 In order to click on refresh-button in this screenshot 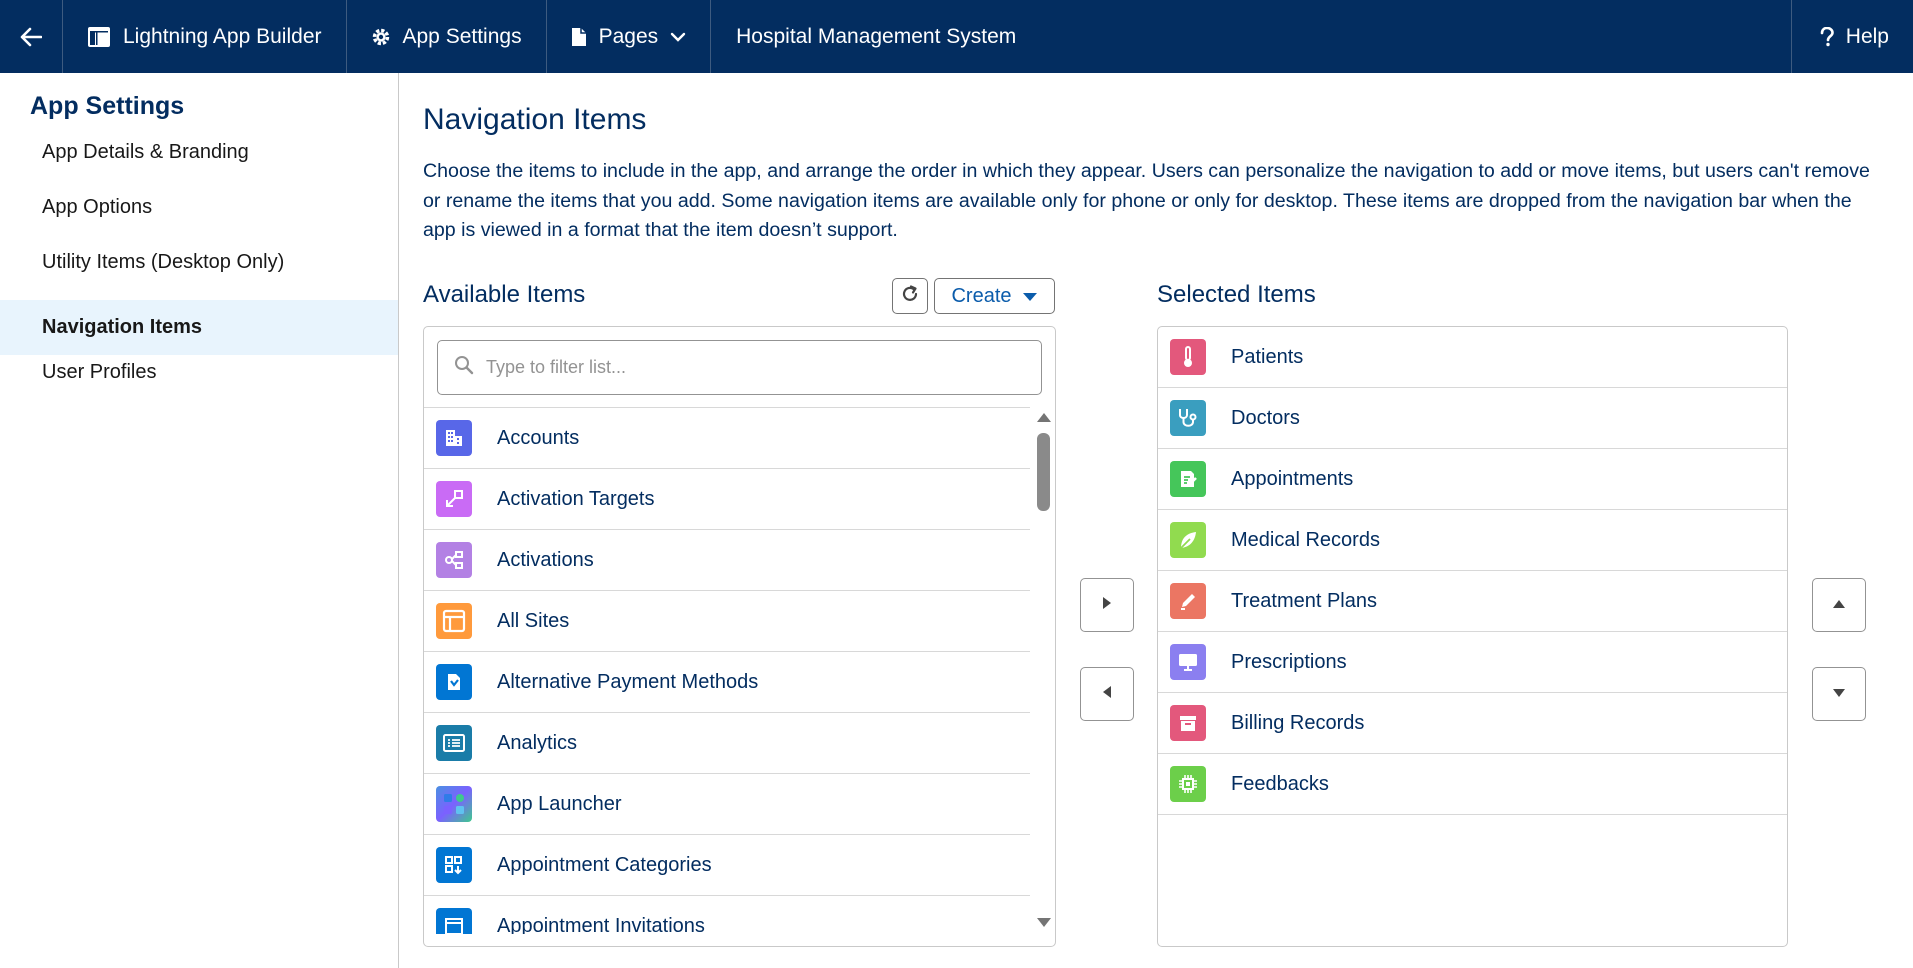, I will do `click(910, 296)`.